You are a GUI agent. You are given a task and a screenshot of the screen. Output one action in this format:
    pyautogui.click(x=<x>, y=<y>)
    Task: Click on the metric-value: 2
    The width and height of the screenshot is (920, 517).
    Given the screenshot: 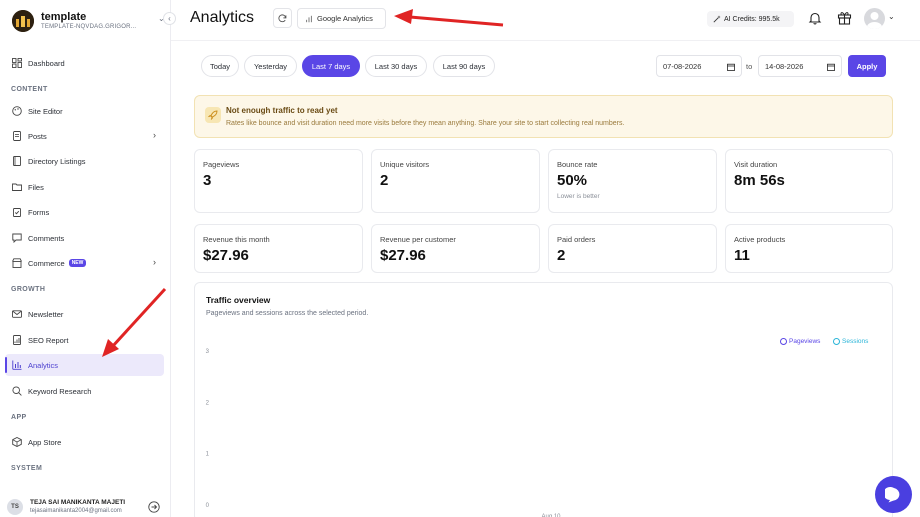 What is the action you would take?
    pyautogui.click(x=561, y=255)
    